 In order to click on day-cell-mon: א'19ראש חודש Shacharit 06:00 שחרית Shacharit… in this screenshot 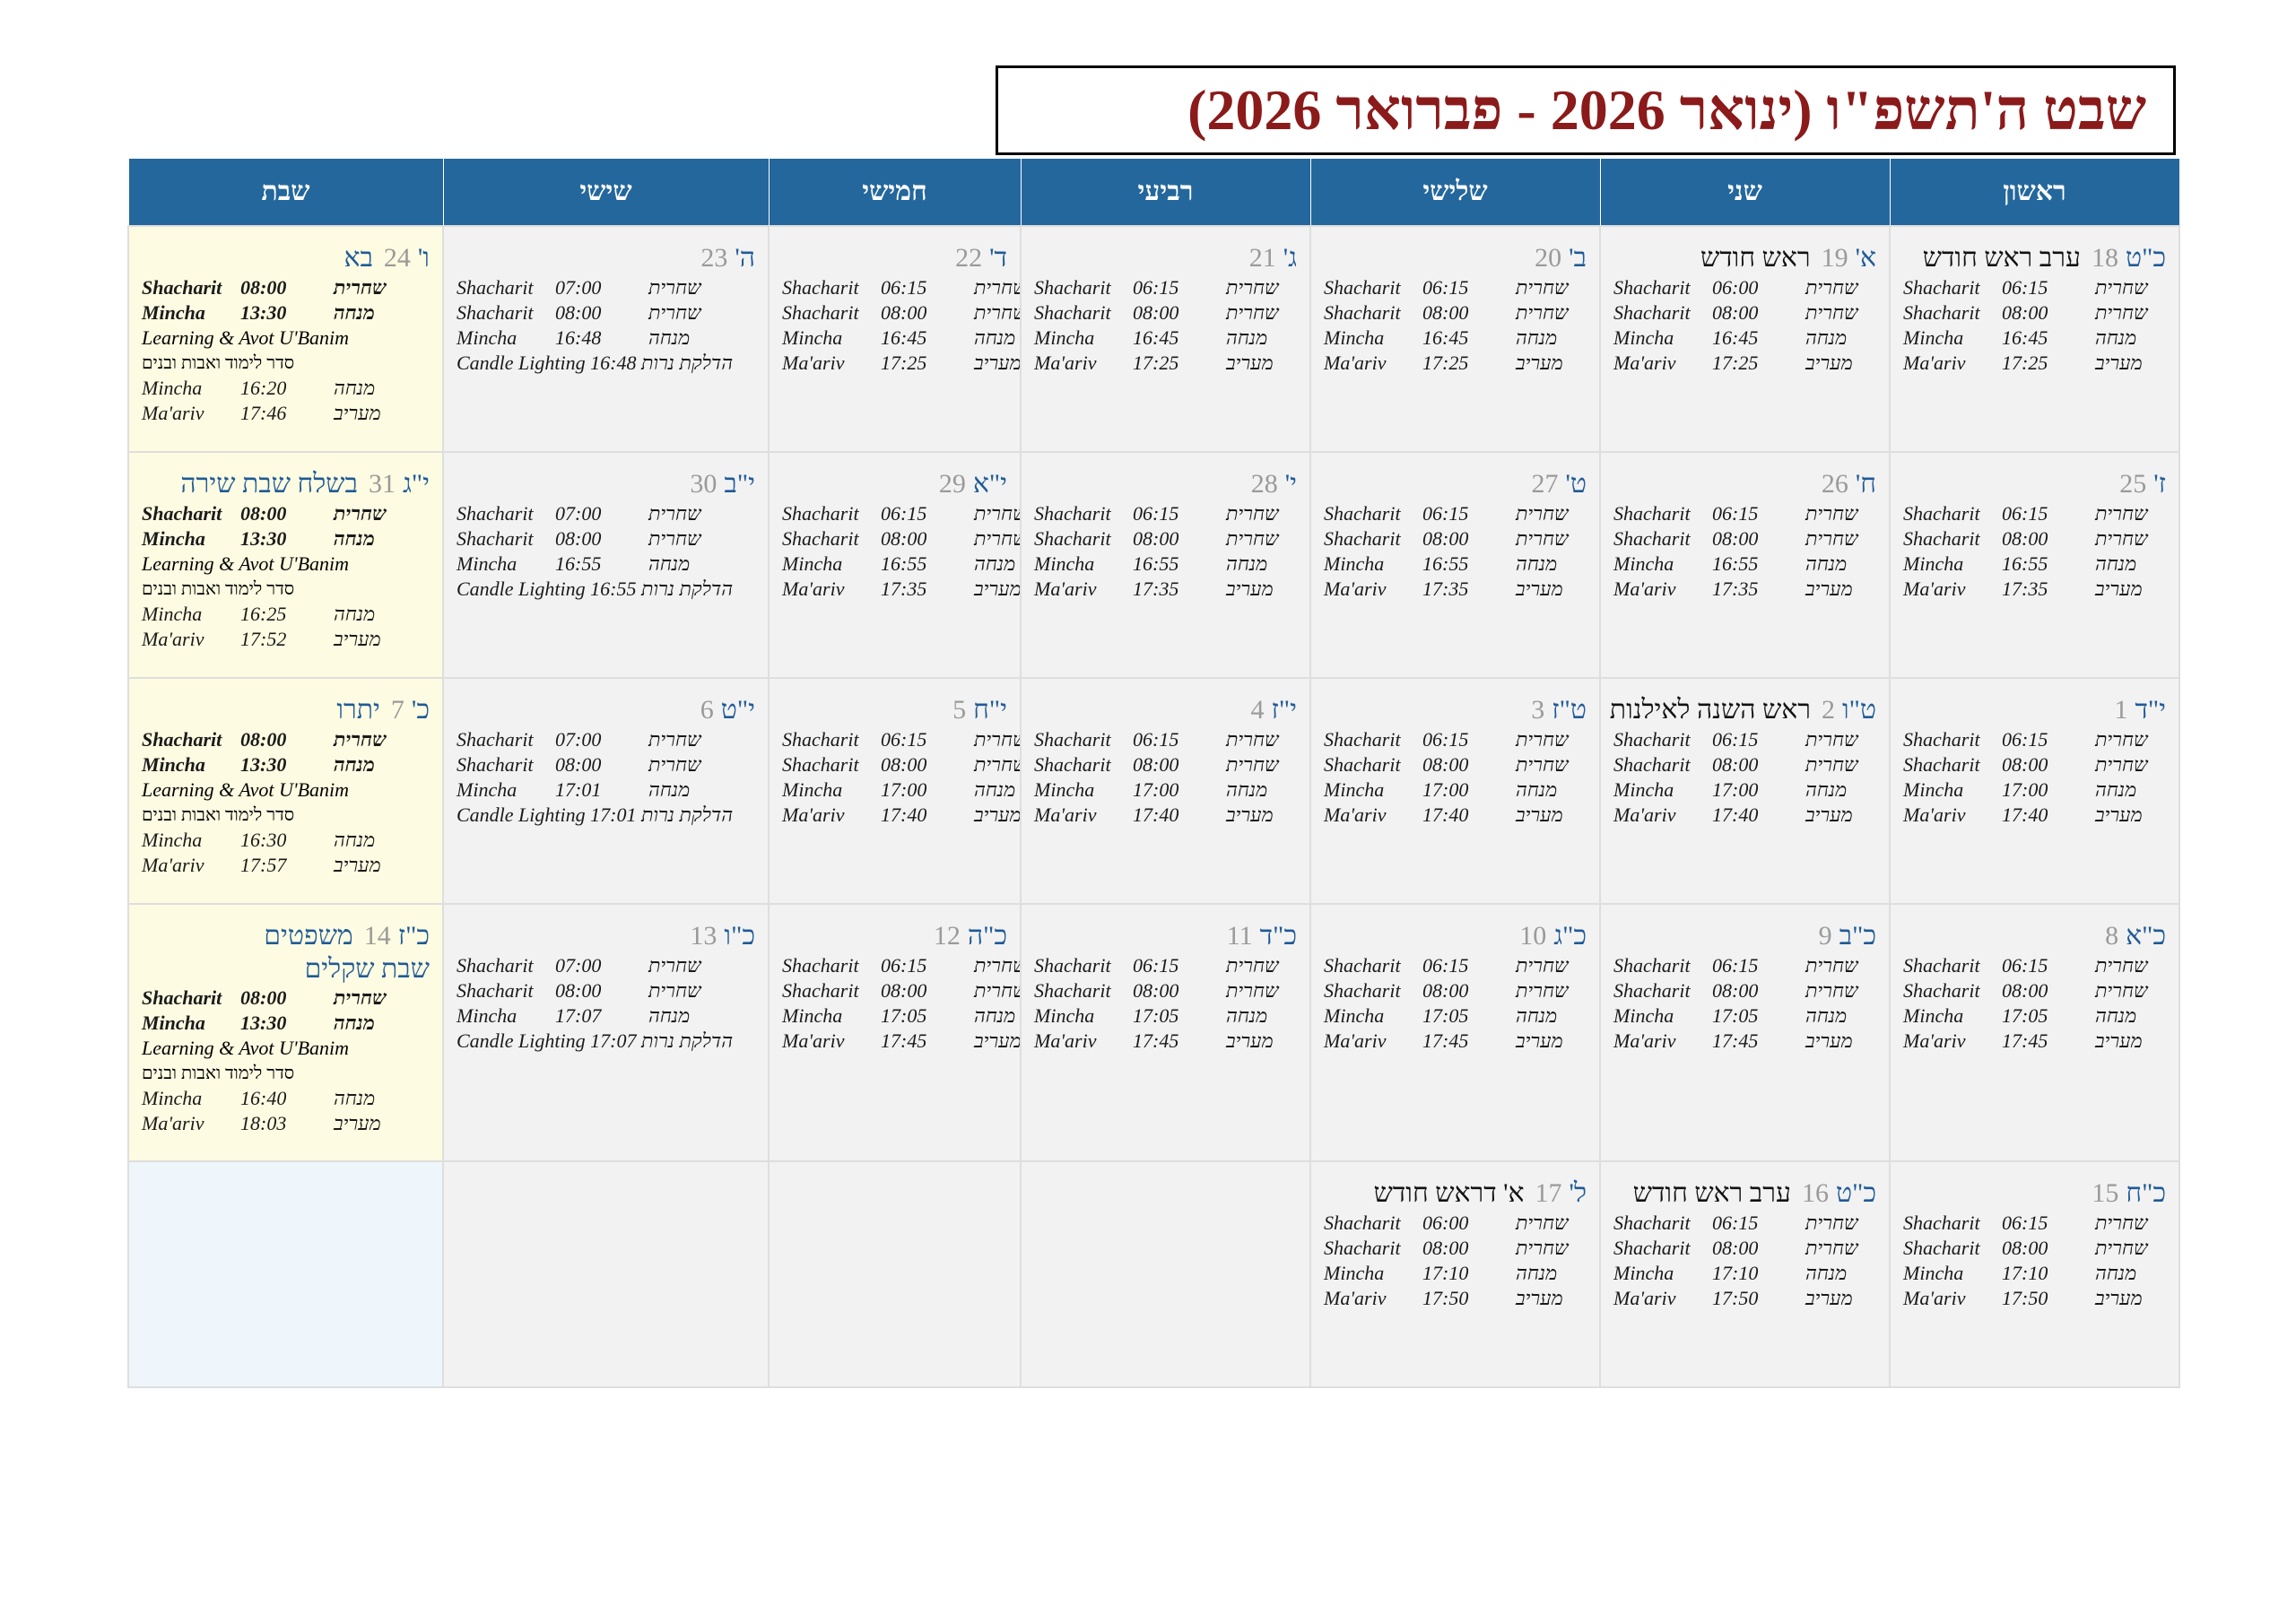, I will do `click(1745, 339)`.